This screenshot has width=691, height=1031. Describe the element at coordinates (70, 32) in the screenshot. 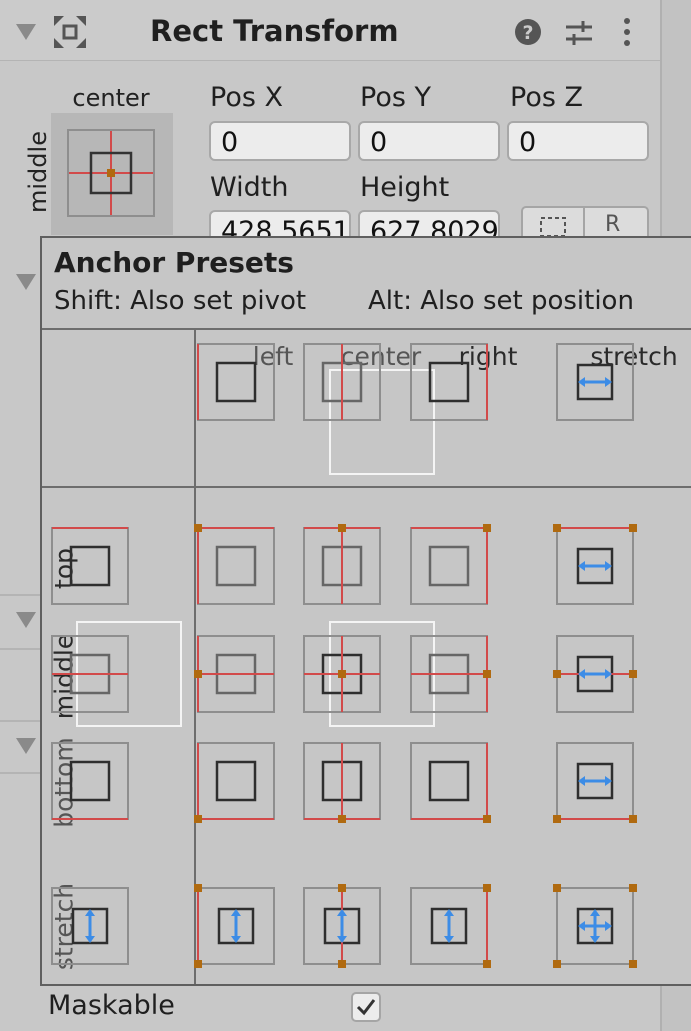

I see `rect-transform-icon` at that location.